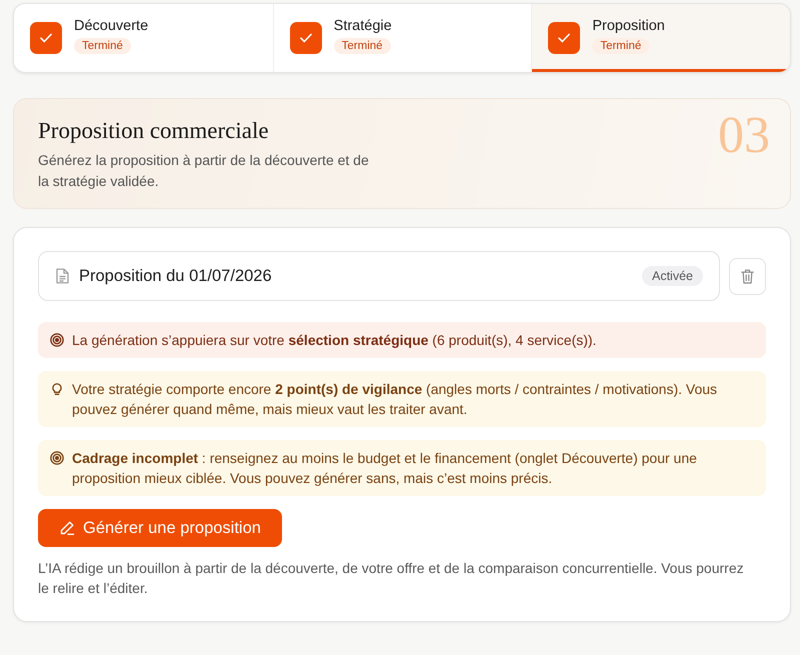  I want to click on proposal-item: Proposition du 01/07/2026 Activée, so click(379, 276).